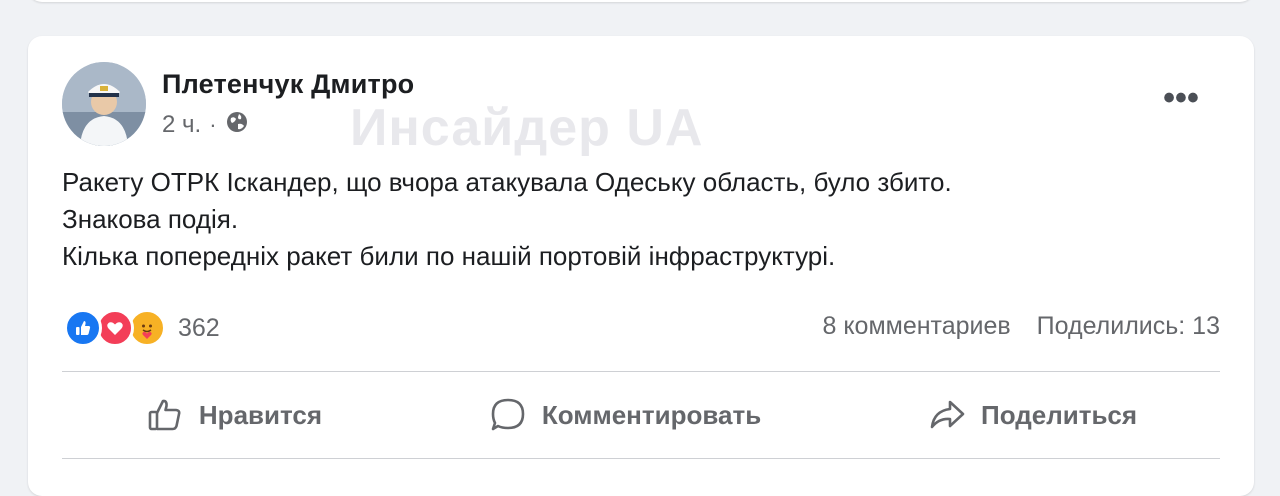 The width and height of the screenshot is (1280, 496). I want to click on comment-button: Комментировать, so click(624, 415).